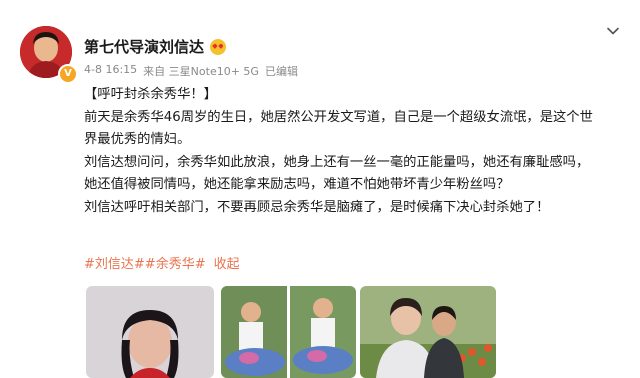 The width and height of the screenshot is (640, 378). What do you see at coordinates (114, 262) in the screenshot?
I see `hashtag-link: #刘信达#` at bounding box center [114, 262].